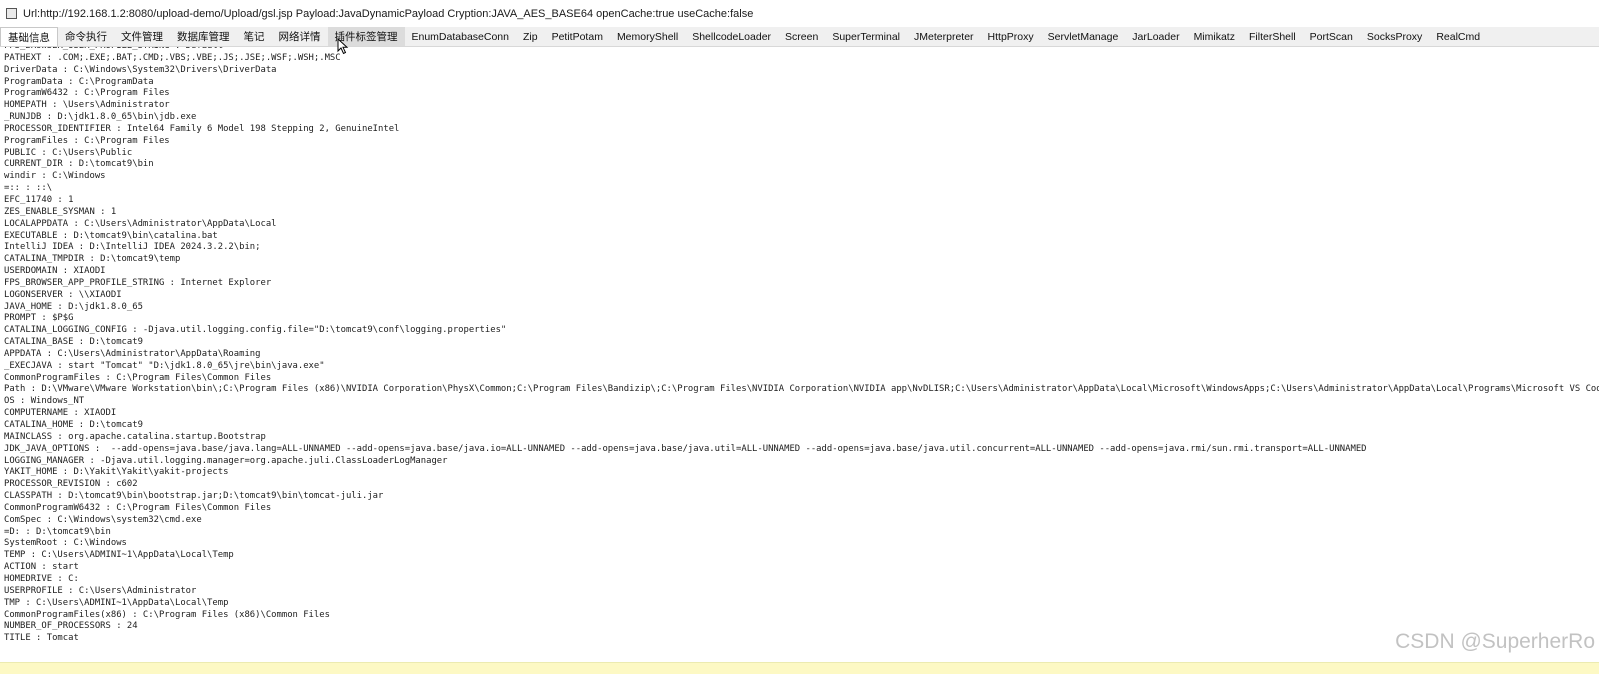 This screenshot has width=1599, height=674. I want to click on output-line: JAVA_HOME : D:\jdk1.8.0_65, so click(73, 306).